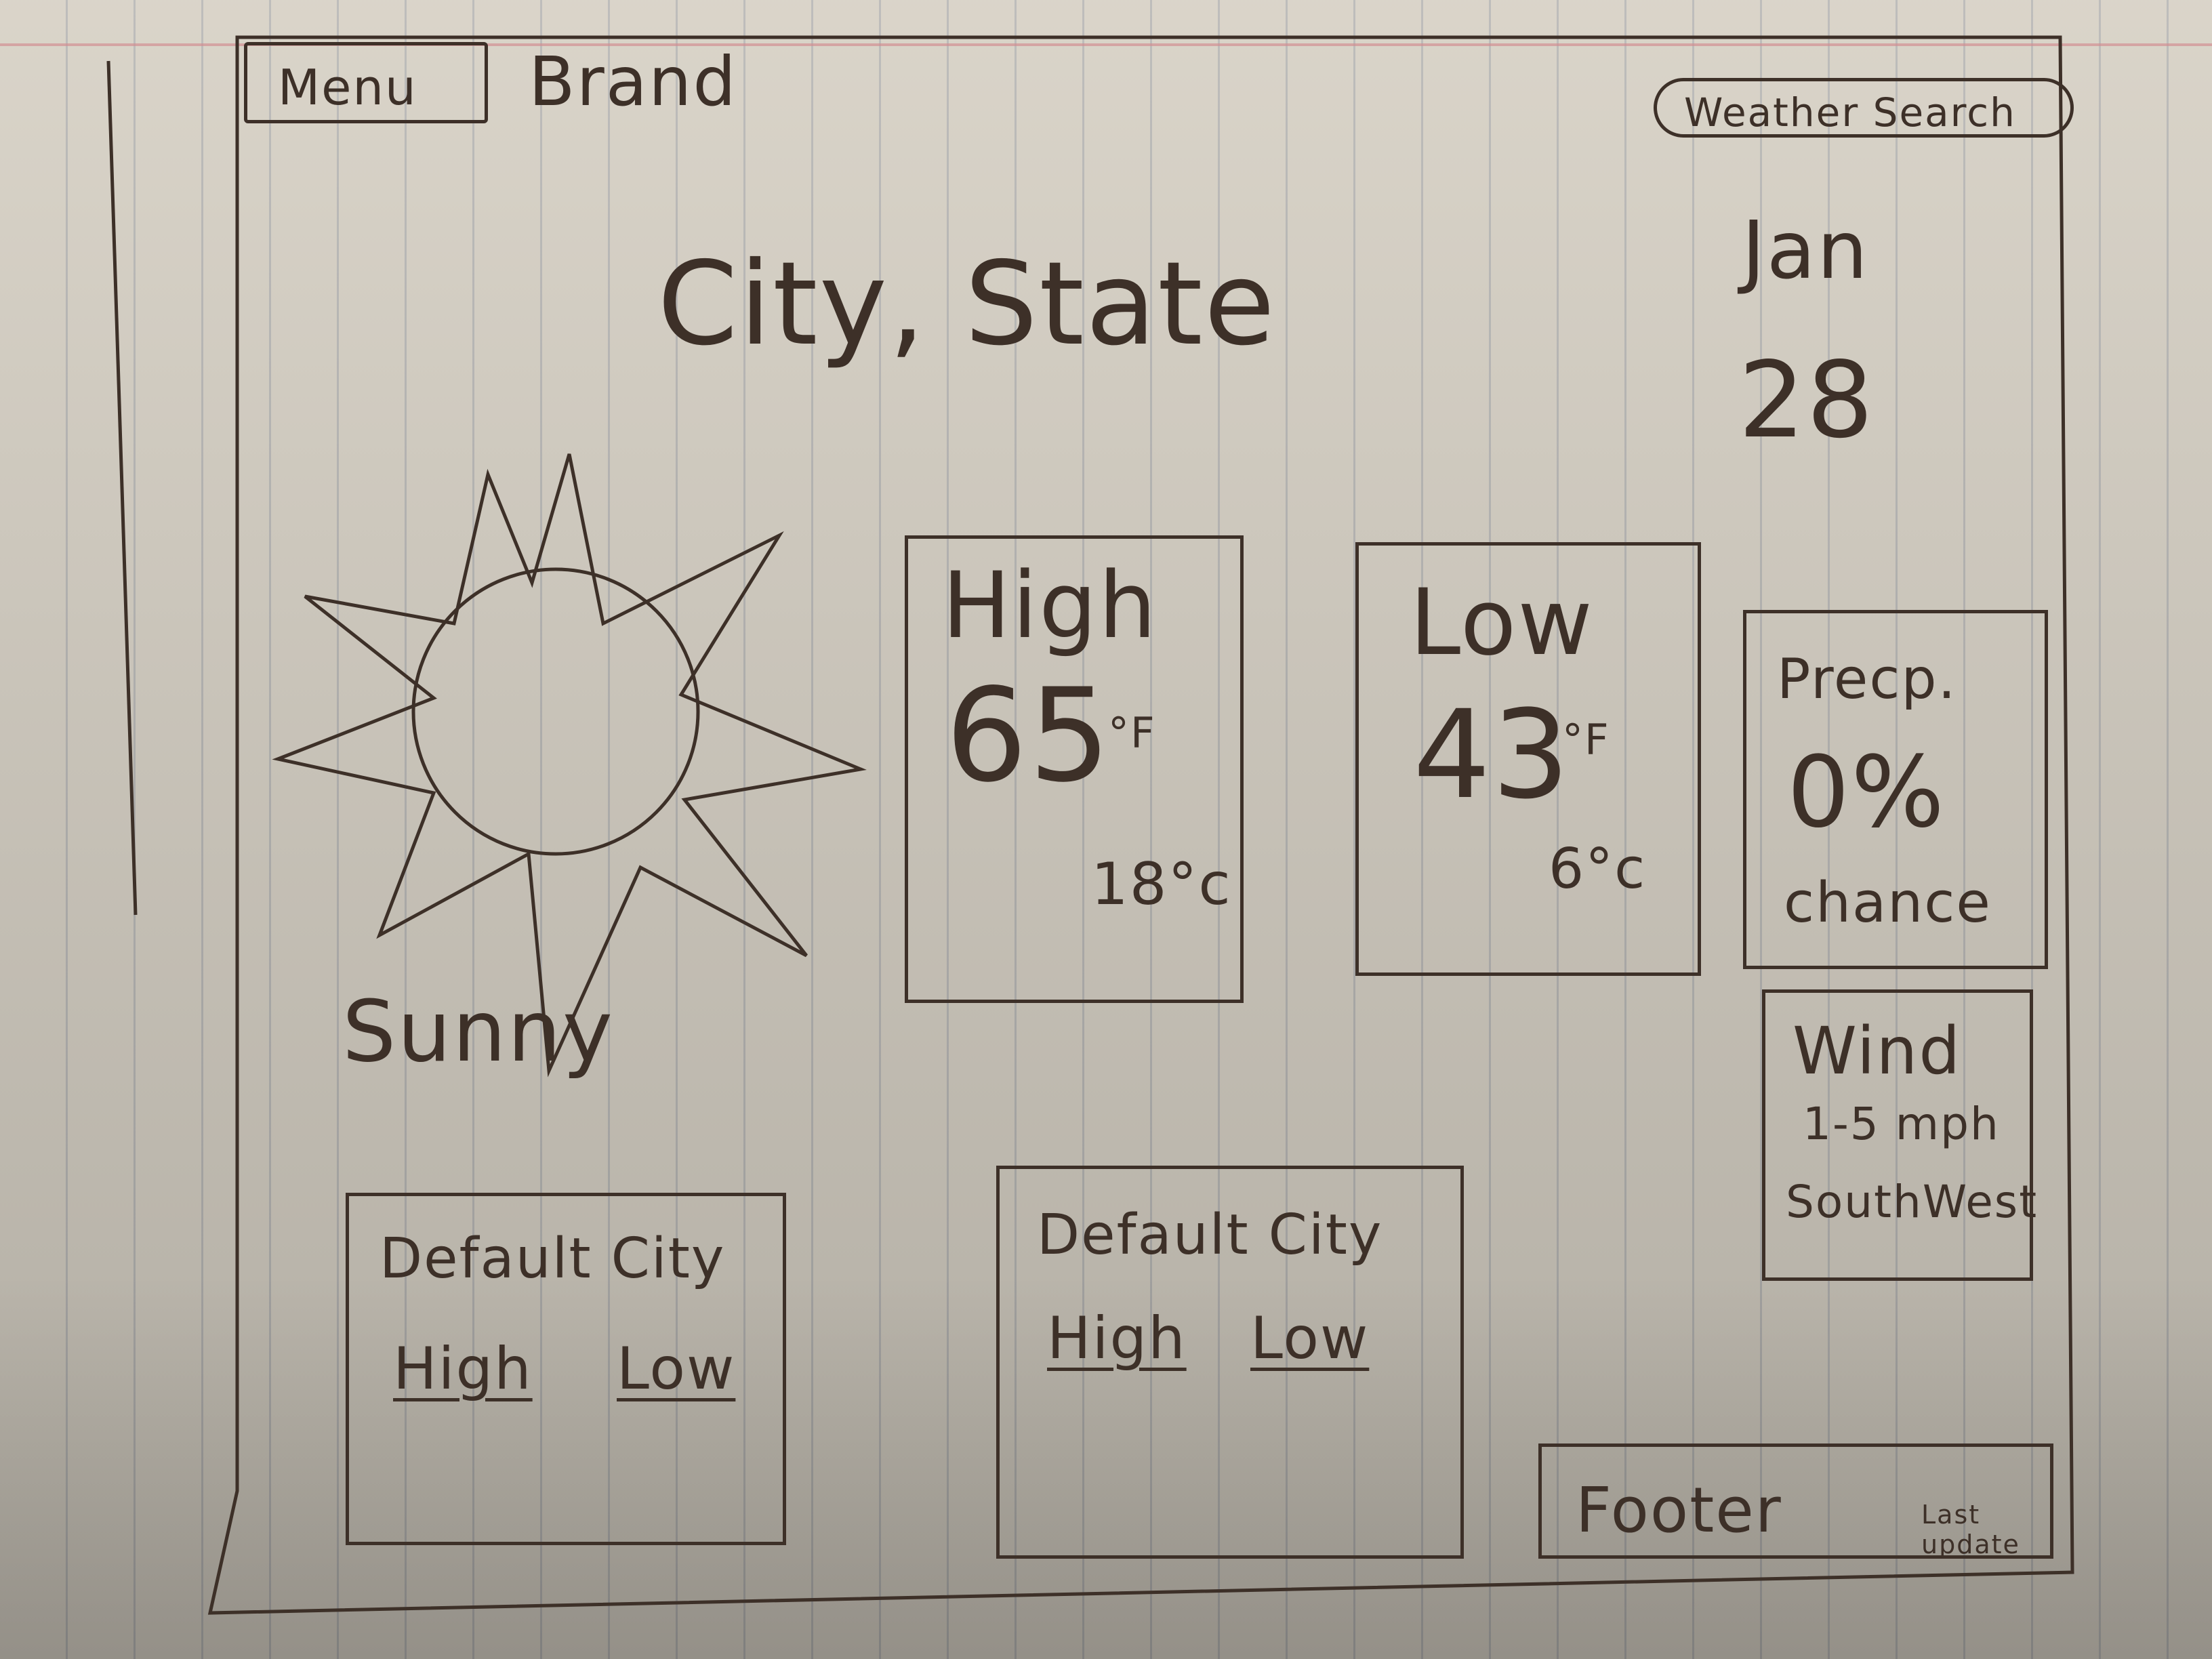 This screenshot has height=1659, width=2212. What do you see at coordinates (1912, 1202) in the screenshot?
I see `wind-direction: SouthWest` at bounding box center [1912, 1202].